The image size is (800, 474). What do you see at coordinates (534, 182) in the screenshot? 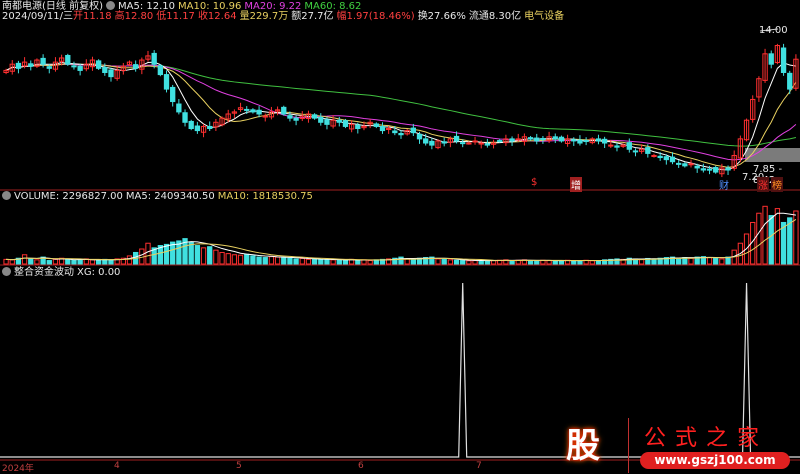
I see `marker: $` at bounding box center [534, 182].